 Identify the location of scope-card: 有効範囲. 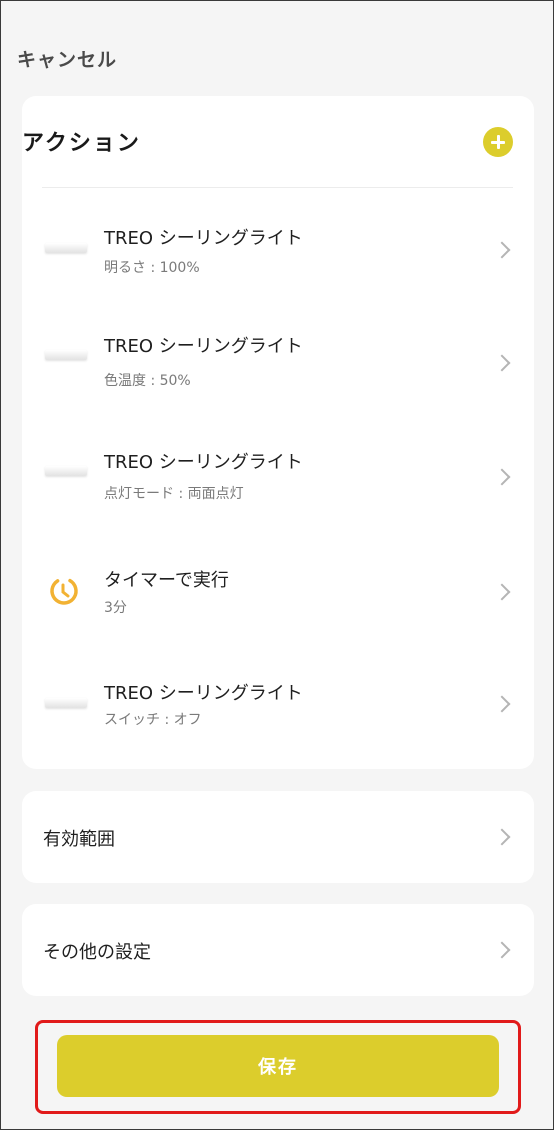
(278, 837).